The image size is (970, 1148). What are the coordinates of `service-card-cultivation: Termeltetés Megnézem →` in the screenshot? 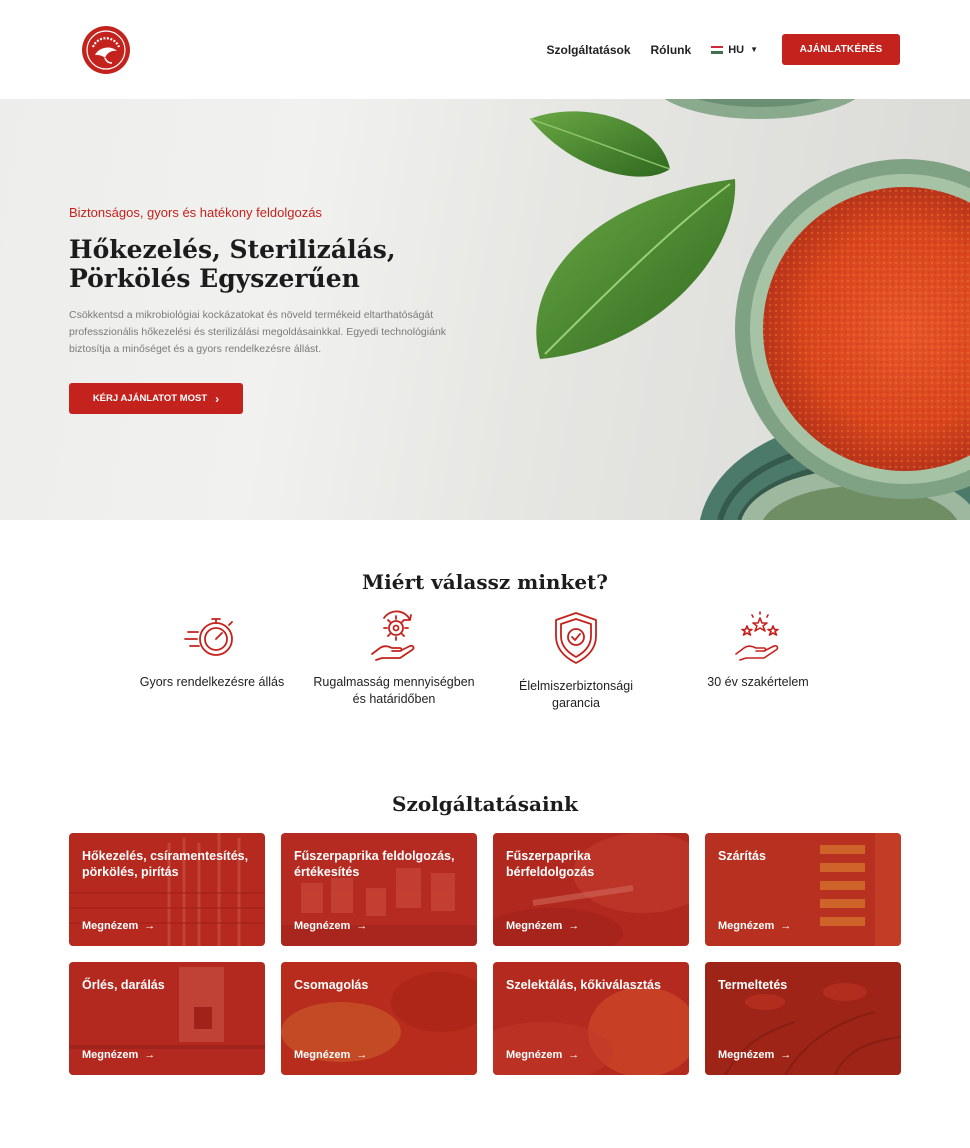 It's located at (803, 1018).